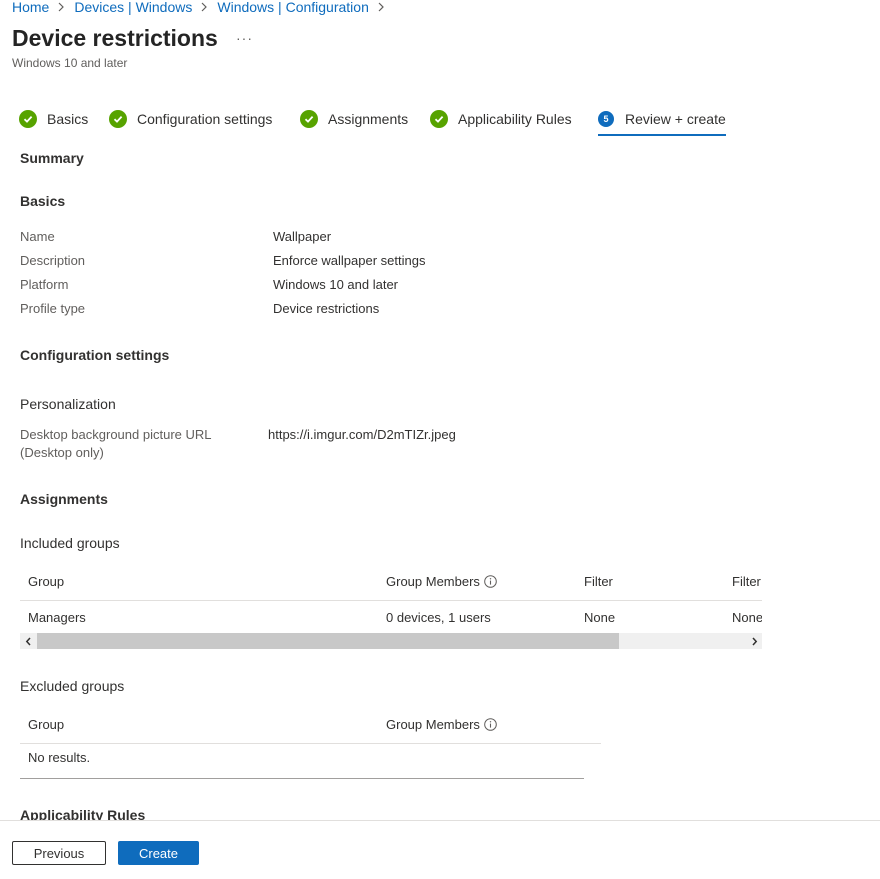  I want to click on tab-basics: Basics, so click(53, 119).